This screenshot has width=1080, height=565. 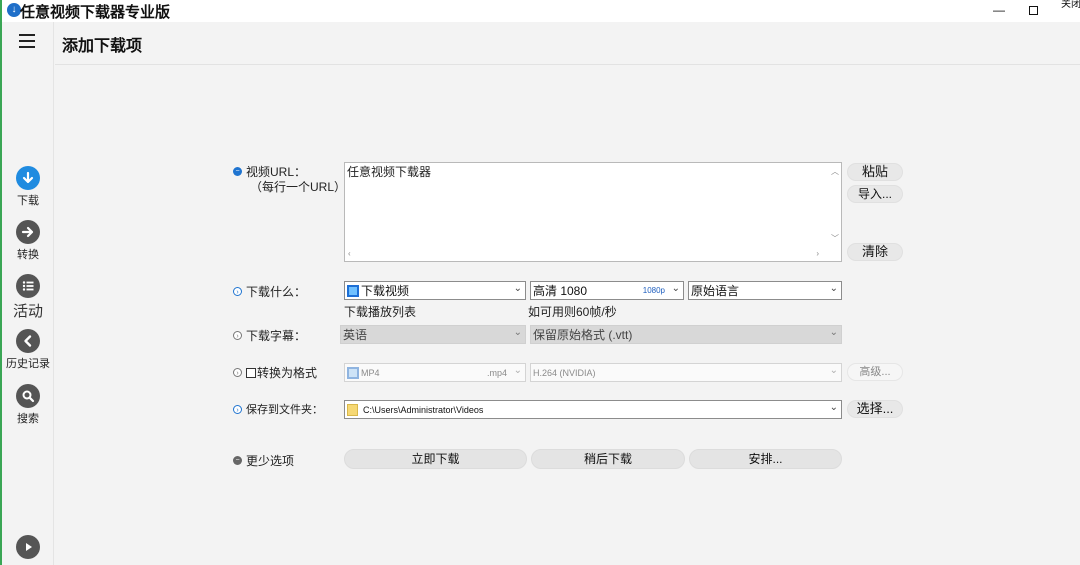 I want to click on paste-button: 粘贴, so click(x=875, y=172).